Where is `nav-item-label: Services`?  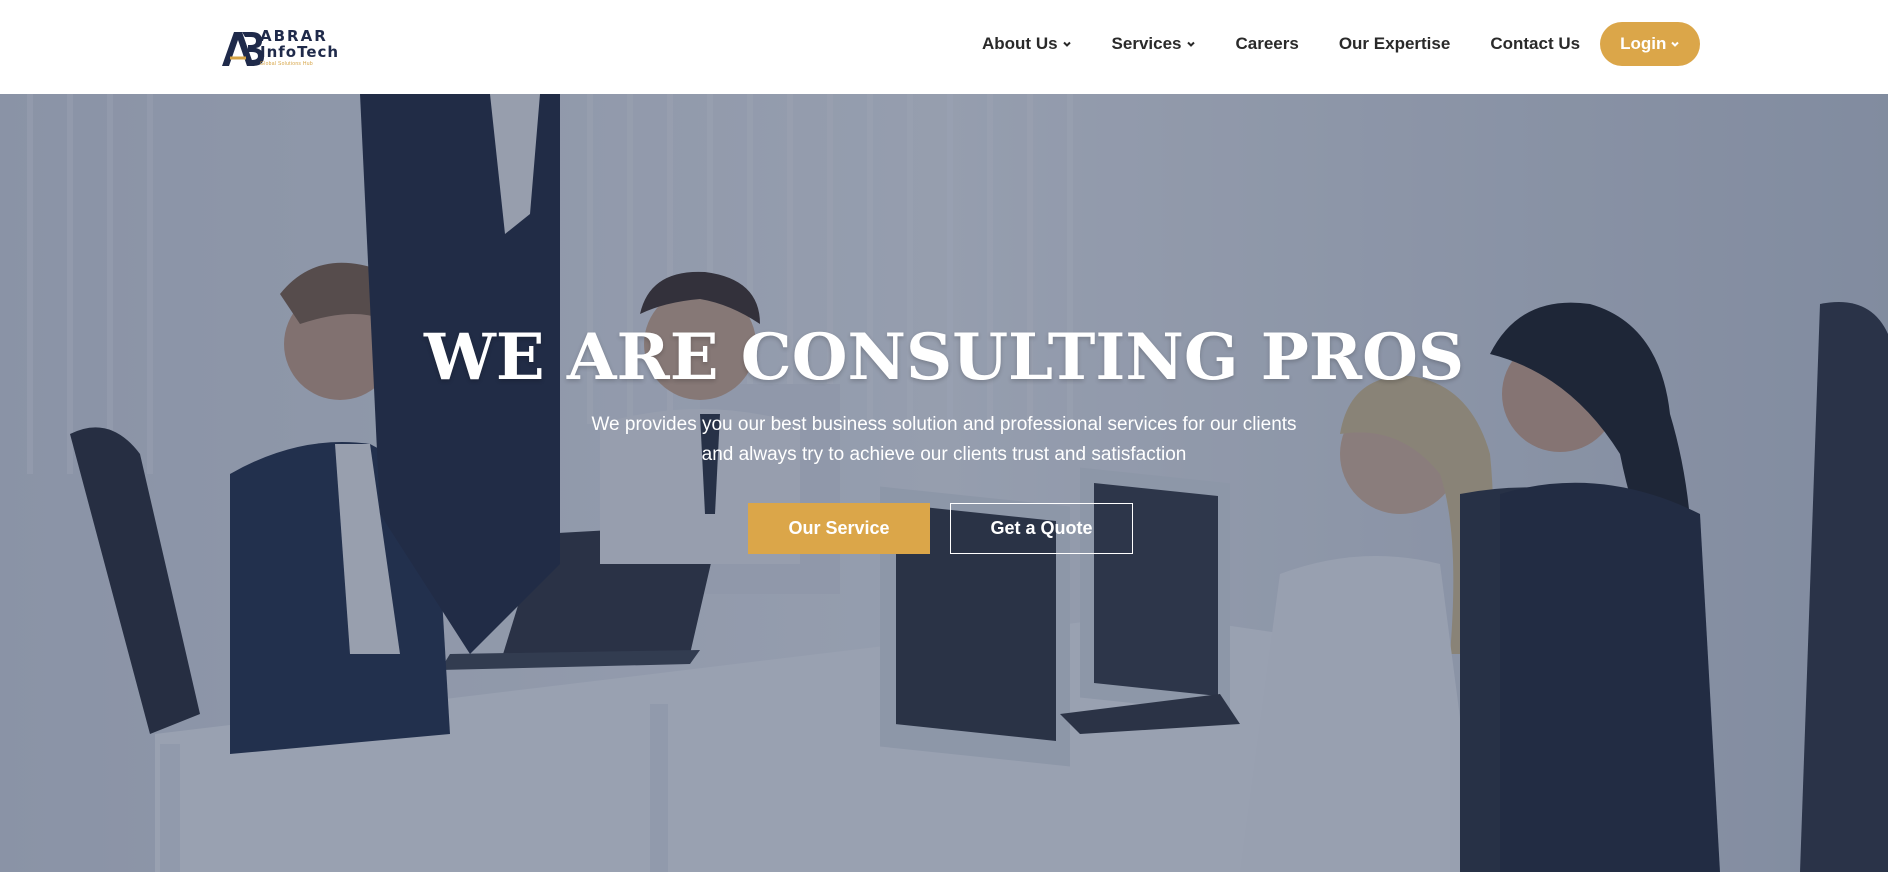 nav-item-label: Services is located at coordinates (1146, 43).